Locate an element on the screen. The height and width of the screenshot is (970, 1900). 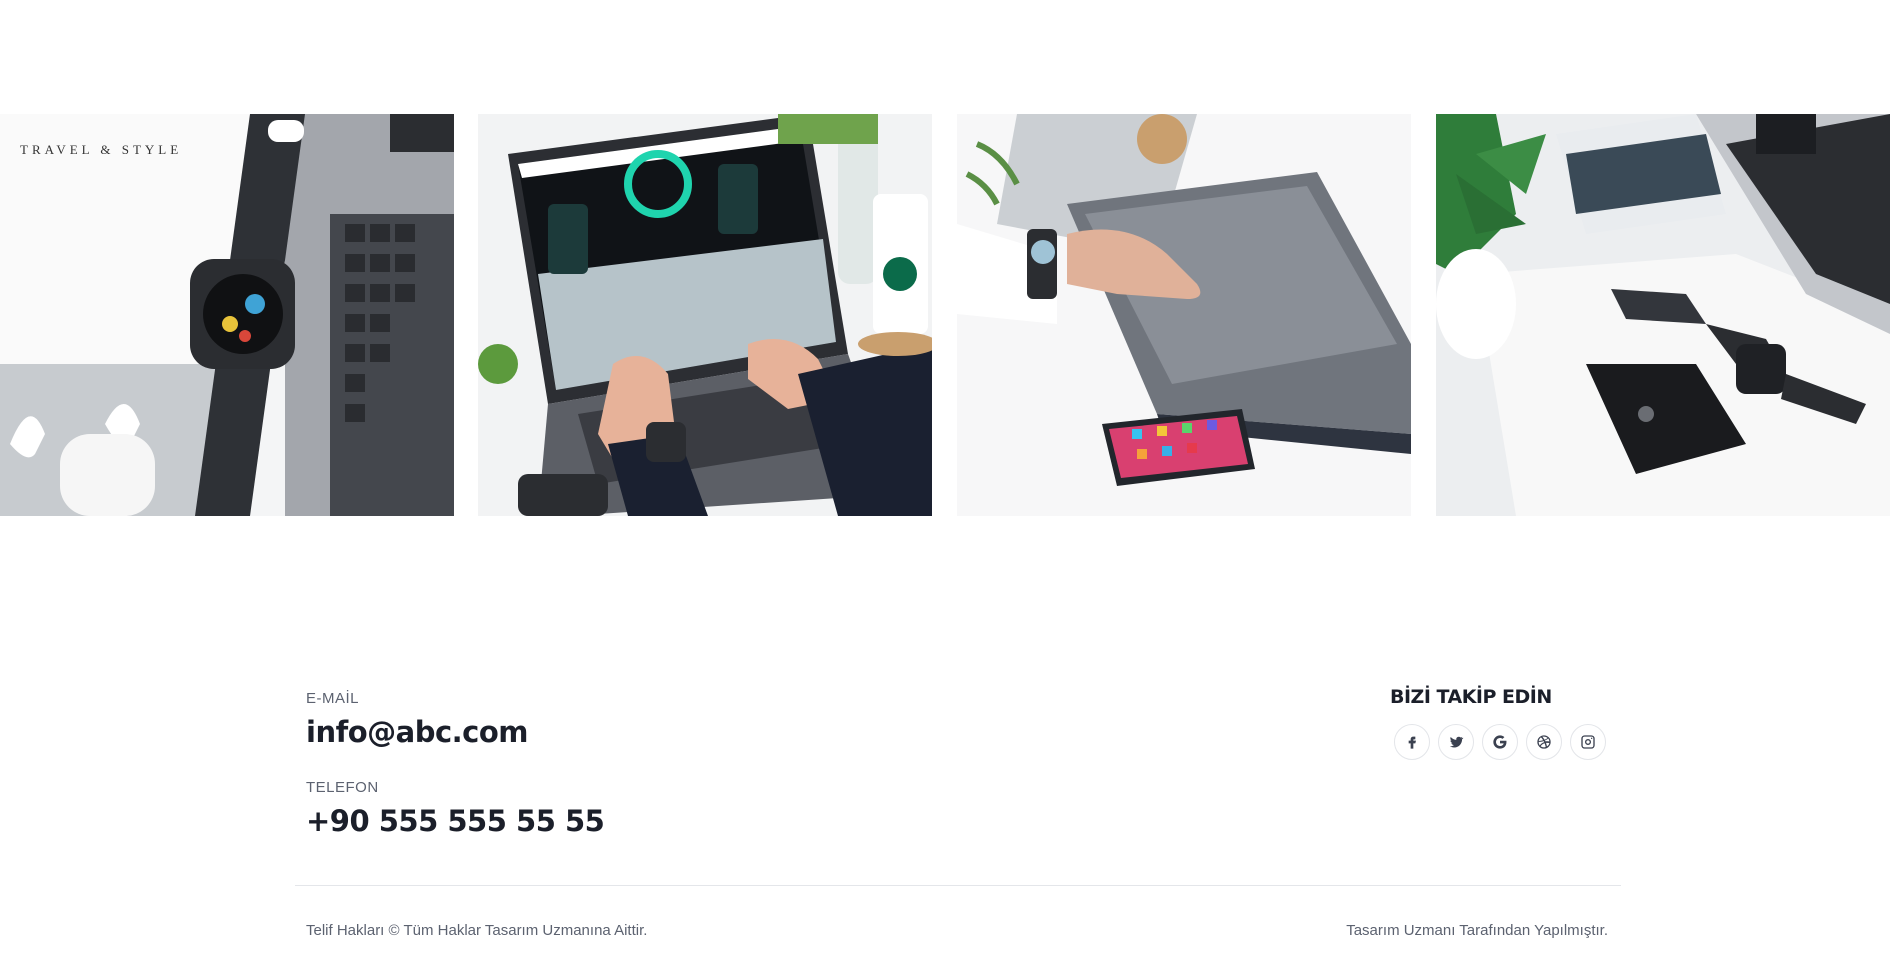
gallery-image-1: TRAVEL & STYLE is located at coordinates (227, 315).